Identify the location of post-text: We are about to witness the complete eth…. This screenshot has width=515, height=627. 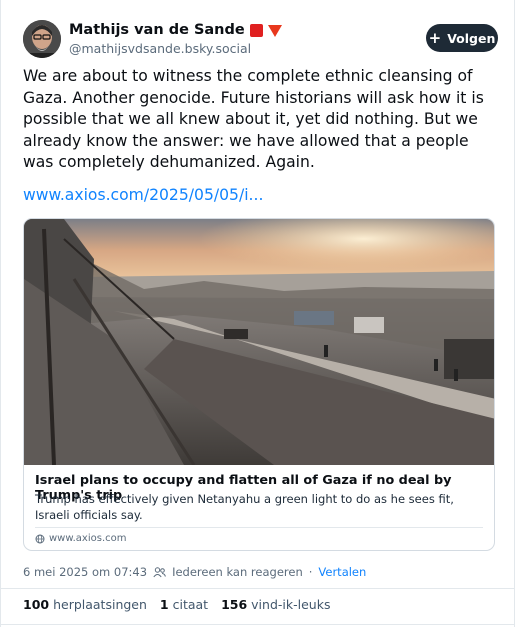
(253, 119).